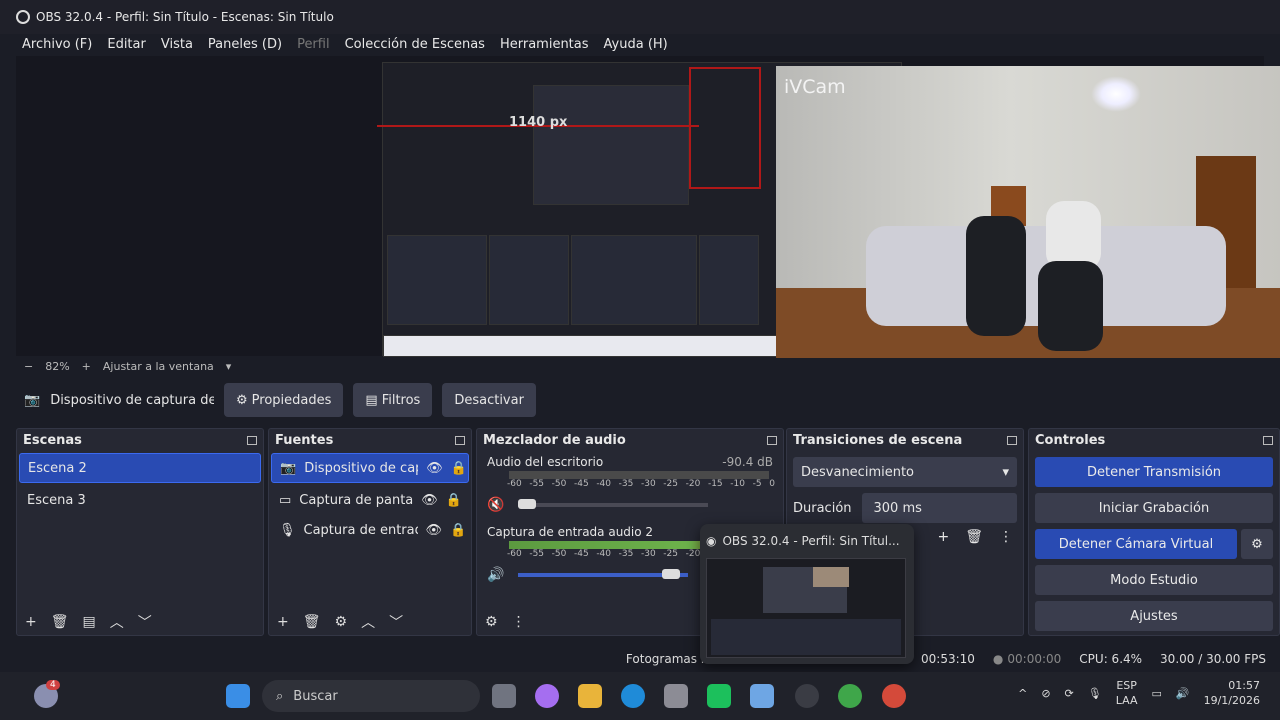 This screenshot has height=720, width=1280. What do you see at coordinates (1154, 616) in the screenshot?
I see `settings-button: Ajustes` at bounding box center [1154, 616].